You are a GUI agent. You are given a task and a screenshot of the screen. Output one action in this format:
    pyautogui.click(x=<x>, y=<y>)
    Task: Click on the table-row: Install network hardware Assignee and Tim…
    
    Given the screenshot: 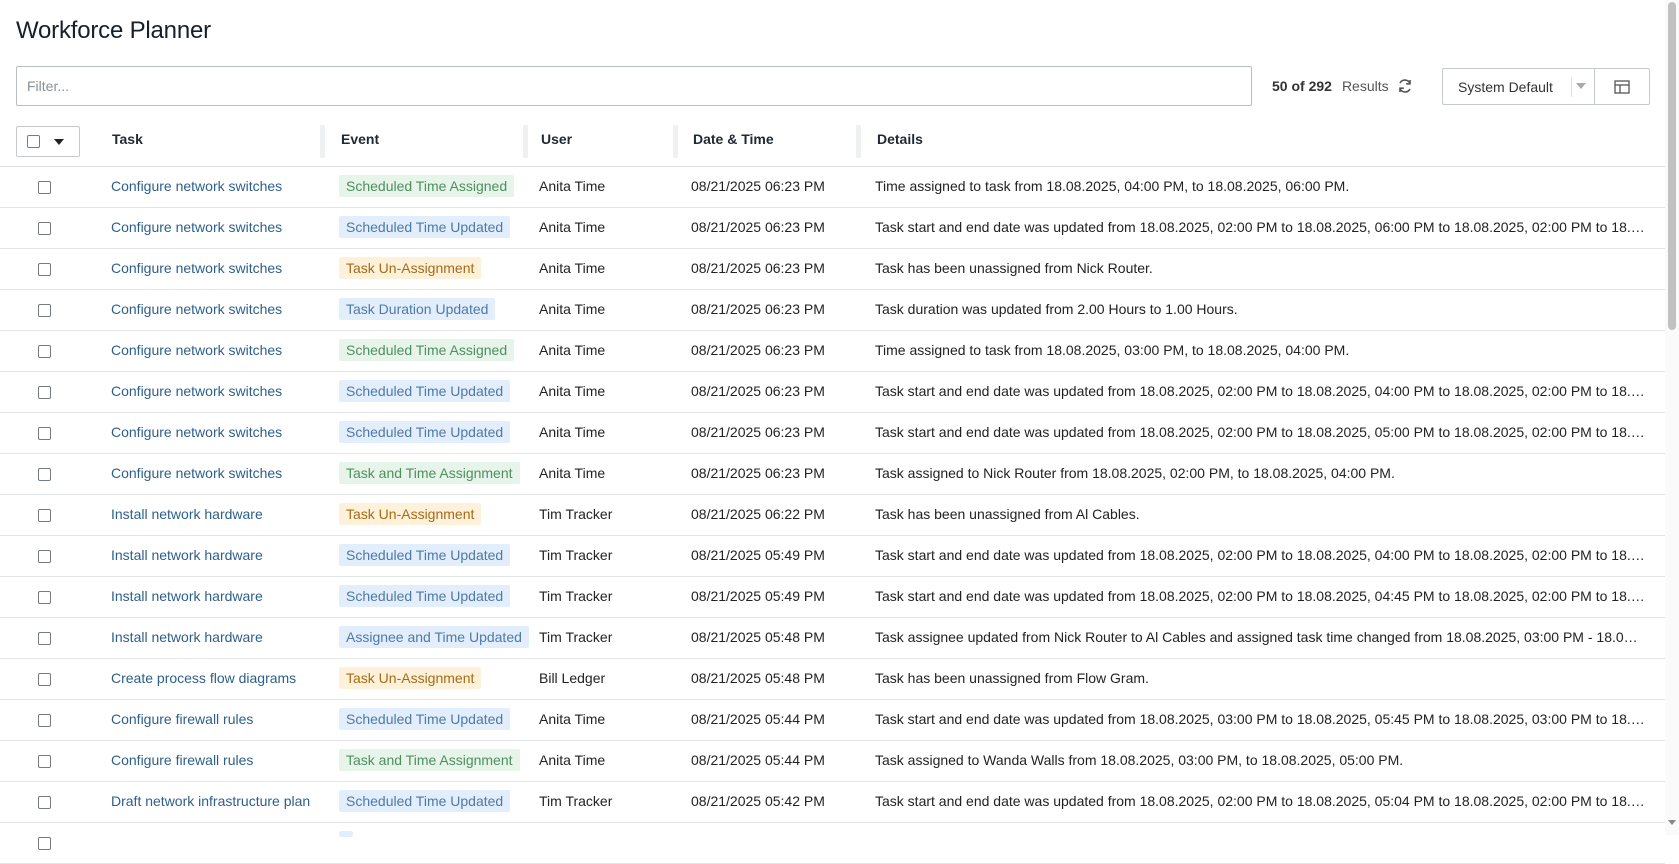 What is the action you would take?
    pyautogui.click(x=832, y=638)
    